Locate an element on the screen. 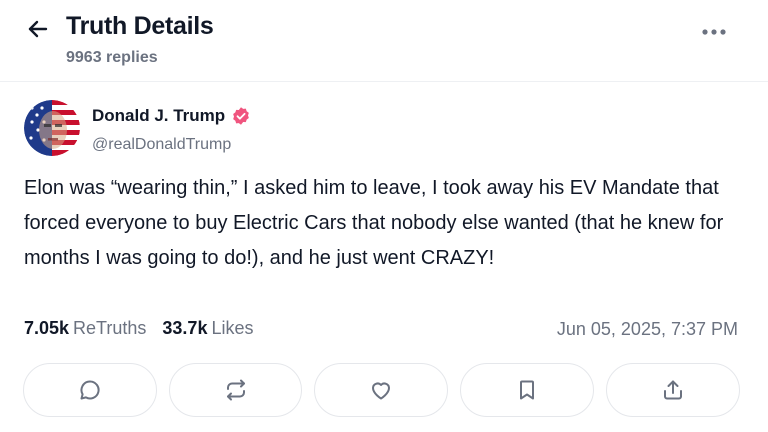 The height and width of the screenshot is (432, 768). likes-label: Likes is located at coordinates (232, 328).